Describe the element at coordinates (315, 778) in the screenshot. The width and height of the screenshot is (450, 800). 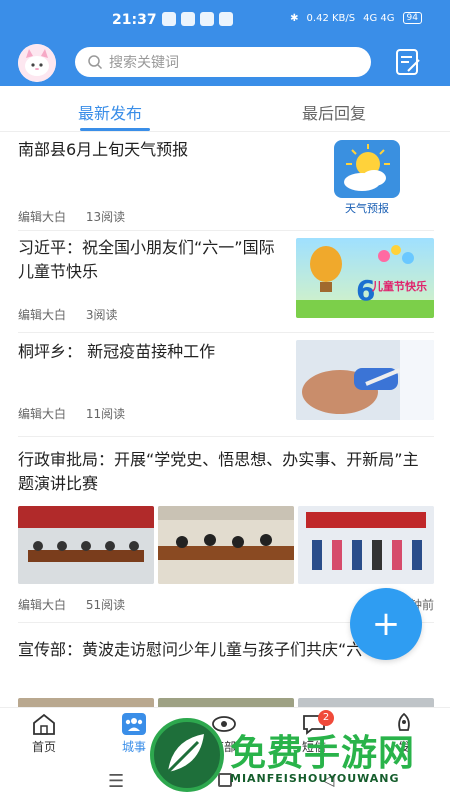
I see `watermark-subtext: MIANFEISHOUYOUWANG` at that location.